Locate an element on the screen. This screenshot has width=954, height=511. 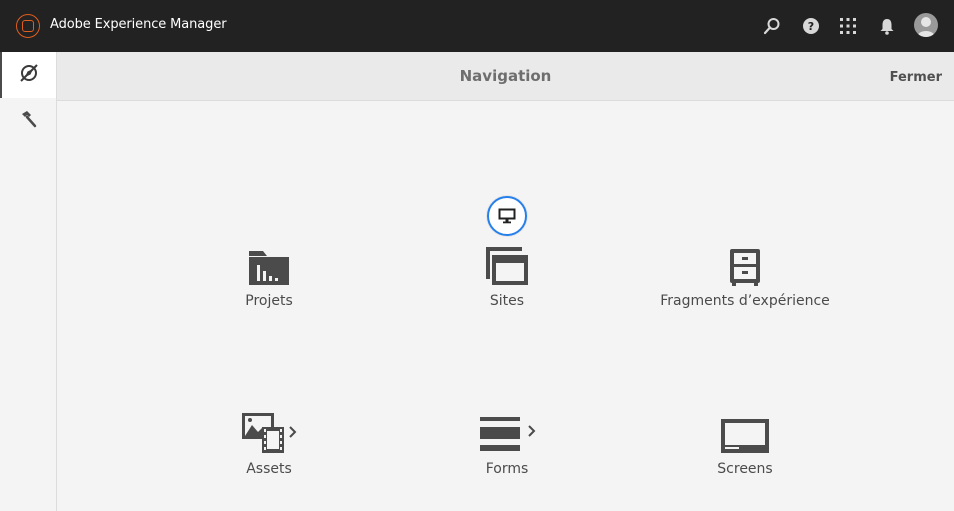
tile-label: Assets is located at coordinates (269, 469).